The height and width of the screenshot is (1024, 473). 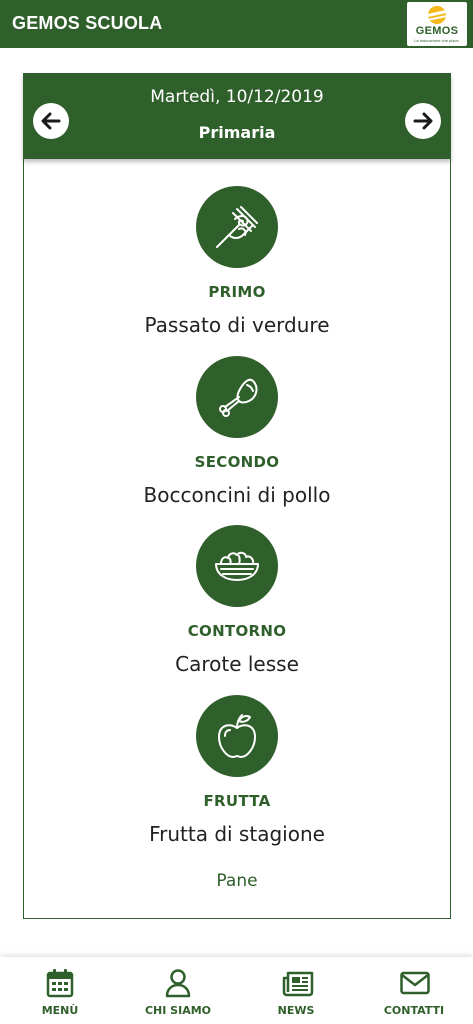 I want to click on course-dish: Bocconcini di pollo, so click(x=237, y=495).